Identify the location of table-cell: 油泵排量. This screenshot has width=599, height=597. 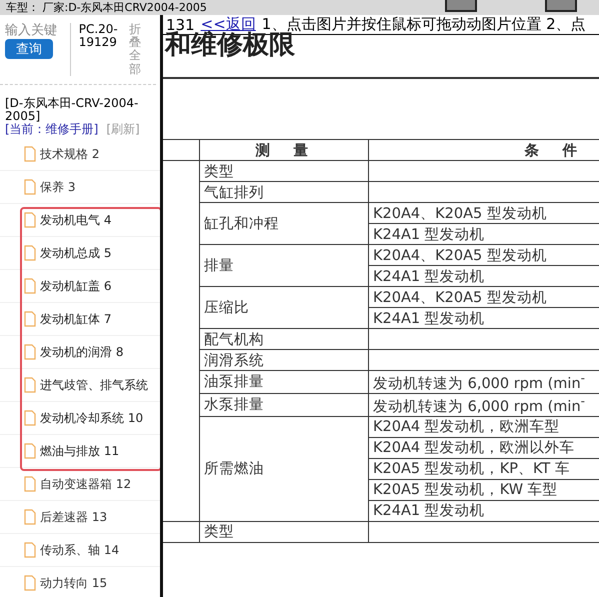
(284, 382).